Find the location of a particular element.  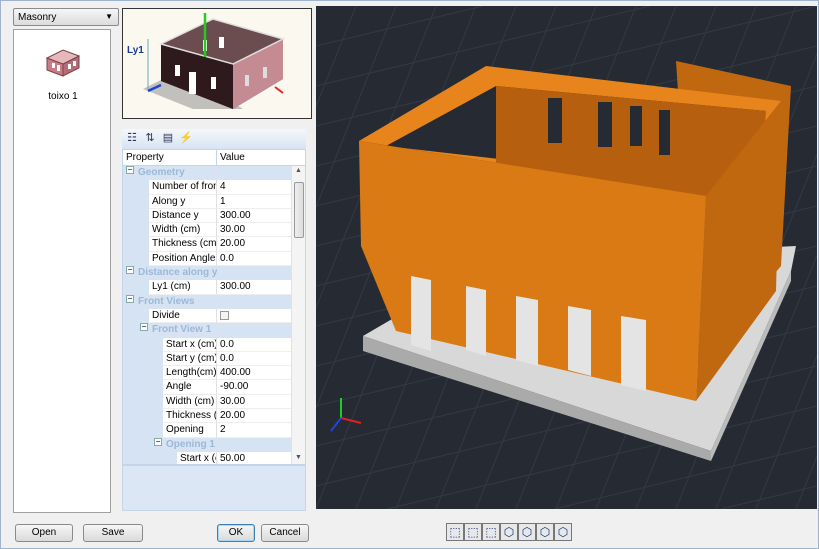

property-row: Distance y 300.00 is located at coordinates (207, 216).